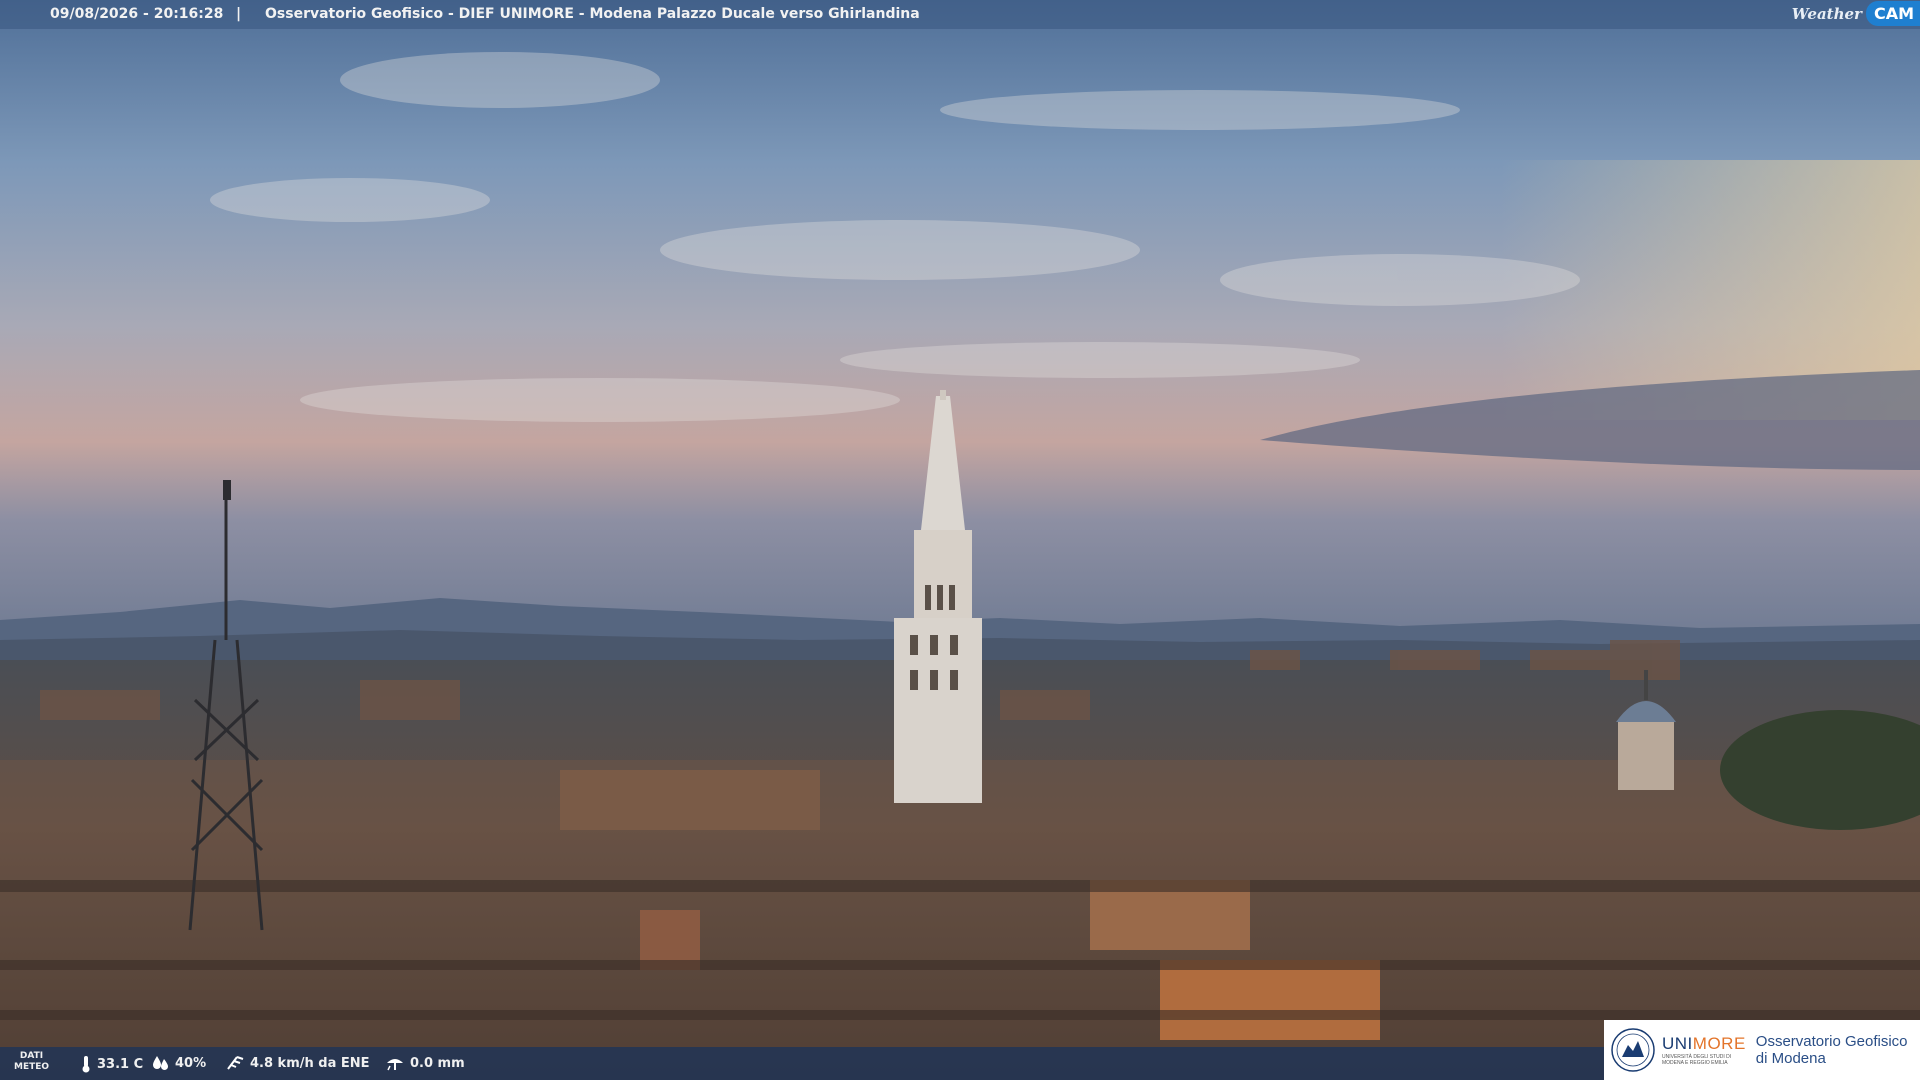 The image size is (1920, 1080). What do you see at coordinates (32, 1061) in the screenshot?
I see `weather-data-label: DATI METEO` at bounding box center [32, 1061].